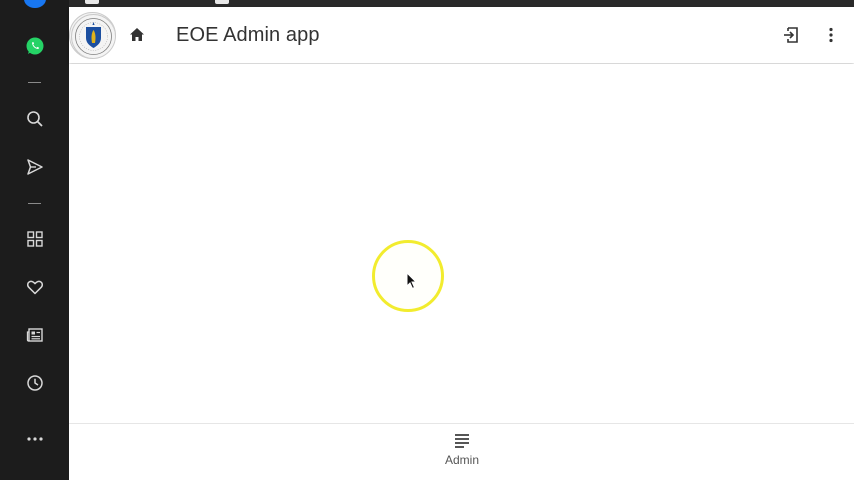 This screenshot has height=480, width=854. I want to click on search-icon, so click(35, 119).